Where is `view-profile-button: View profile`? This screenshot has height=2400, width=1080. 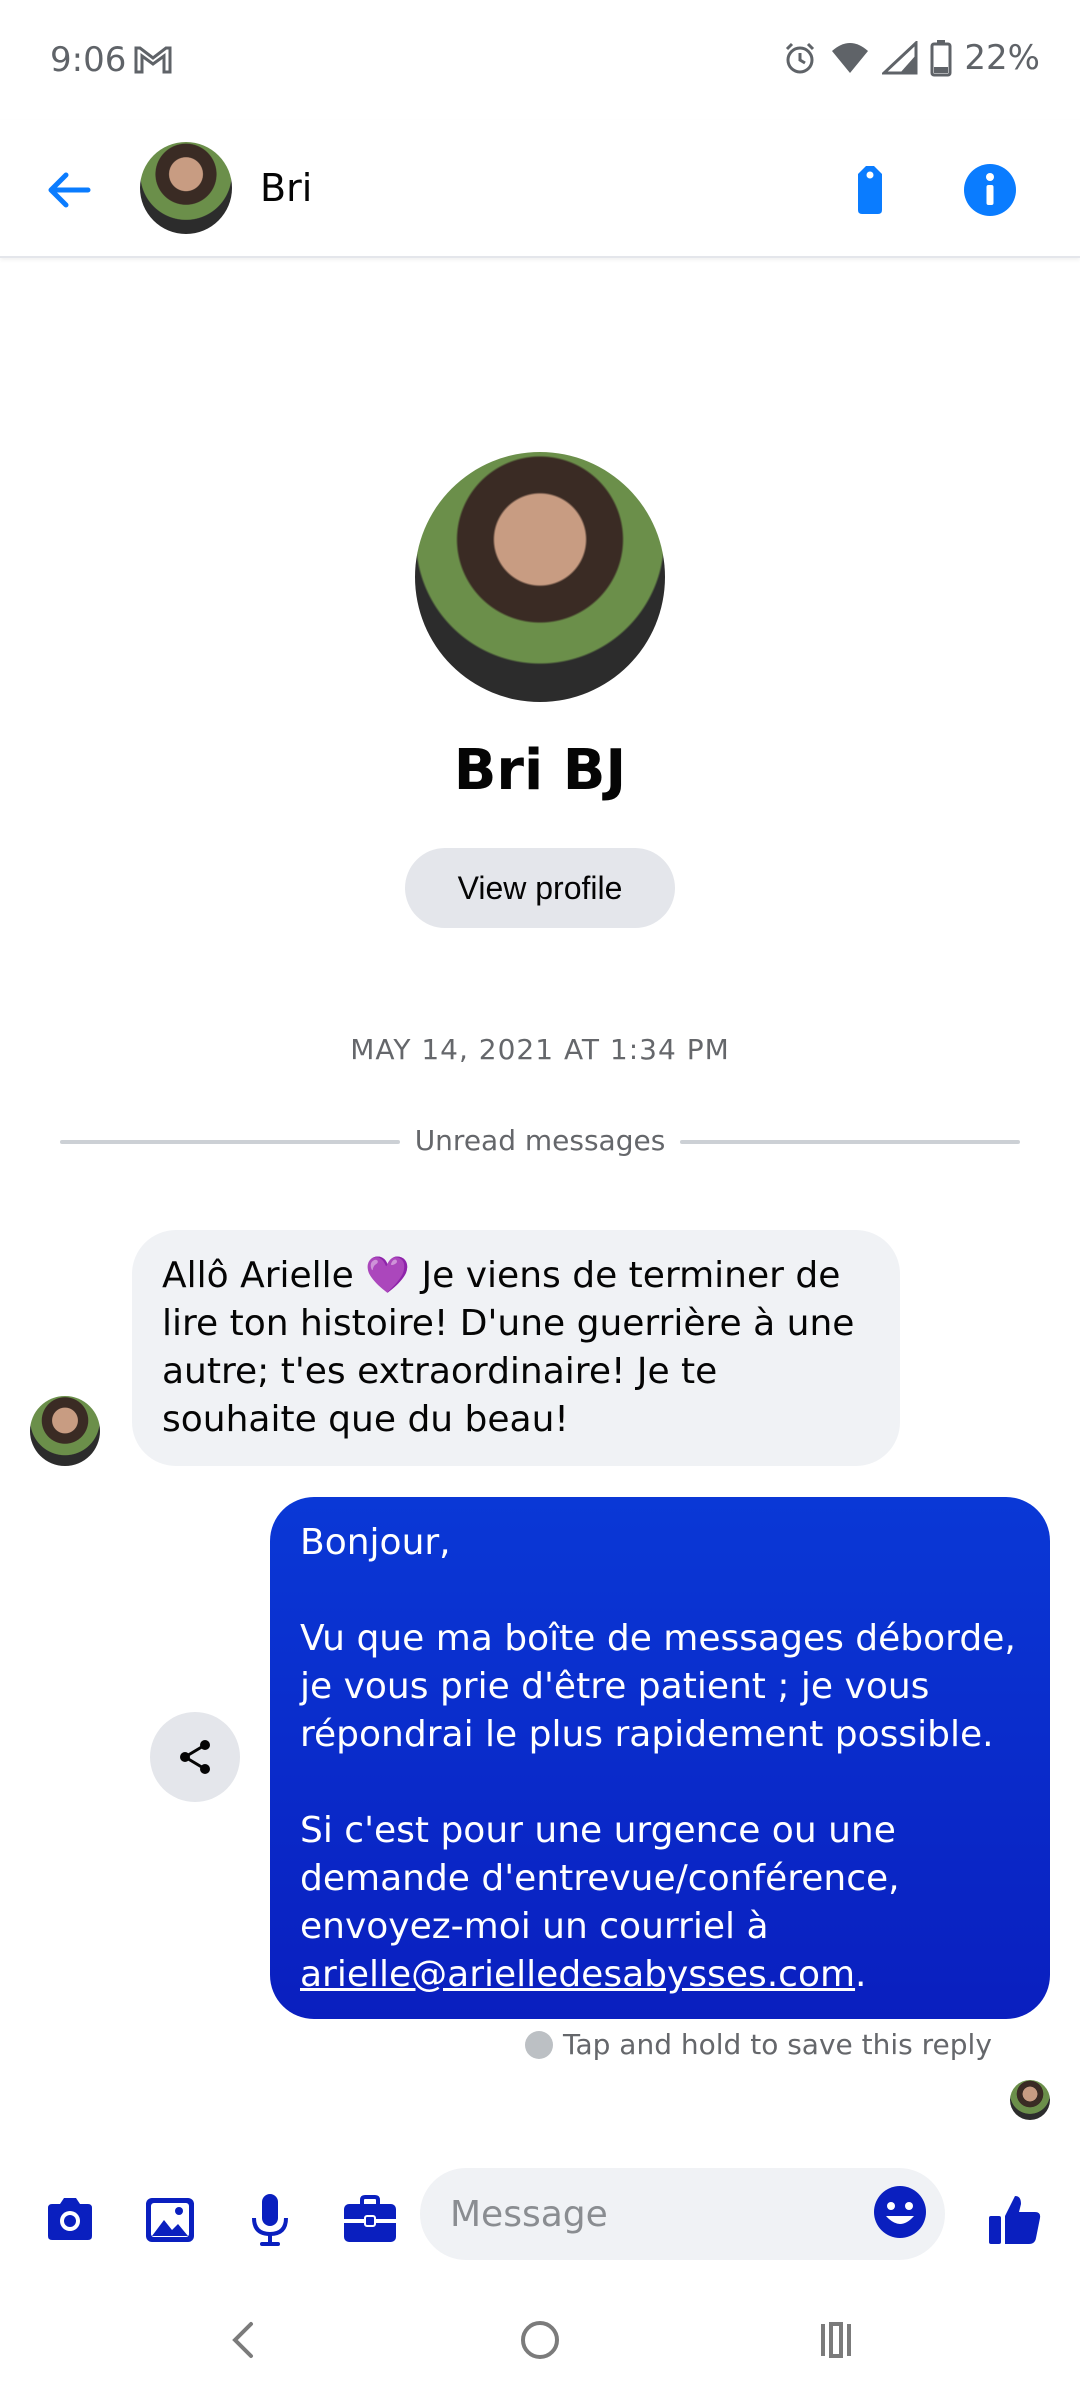 view-profile-button: View profile is located at coordinates (540, 888).